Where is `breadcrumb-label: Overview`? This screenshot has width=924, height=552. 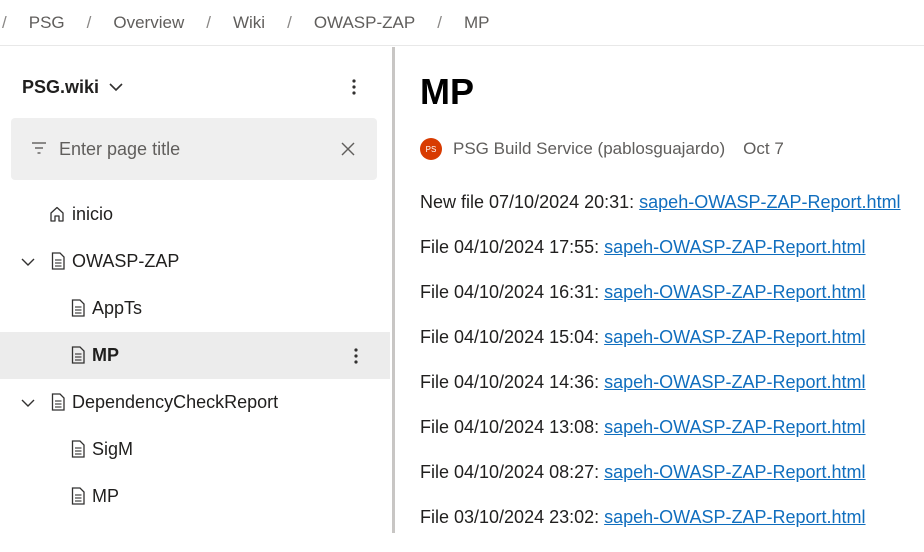 breadcrumb-label: Overview is located at coordinates (148, 23).